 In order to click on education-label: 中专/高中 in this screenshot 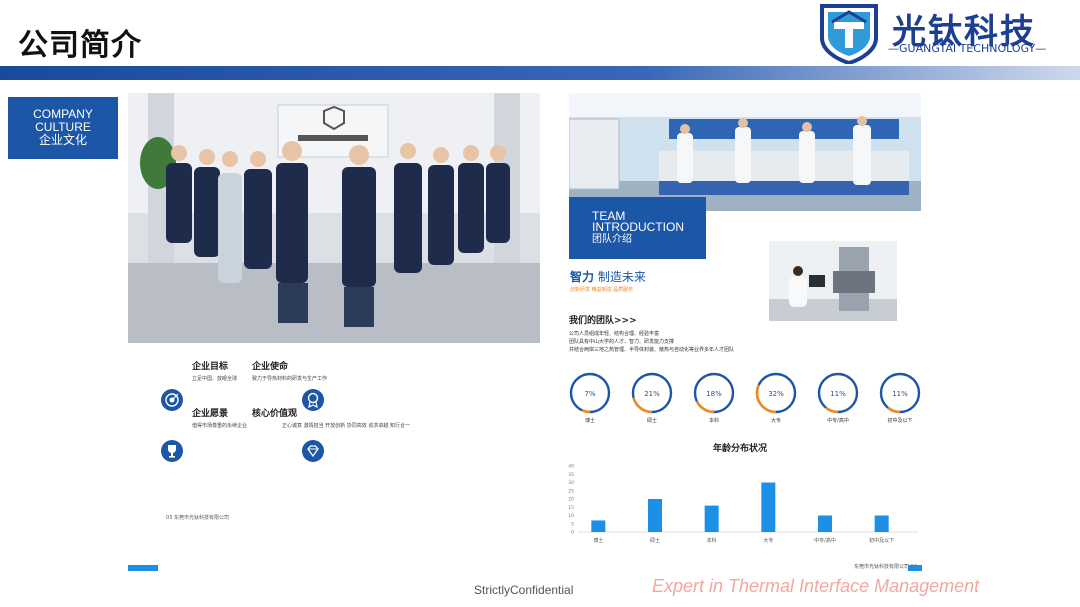, I will do `click(838, 421)`.